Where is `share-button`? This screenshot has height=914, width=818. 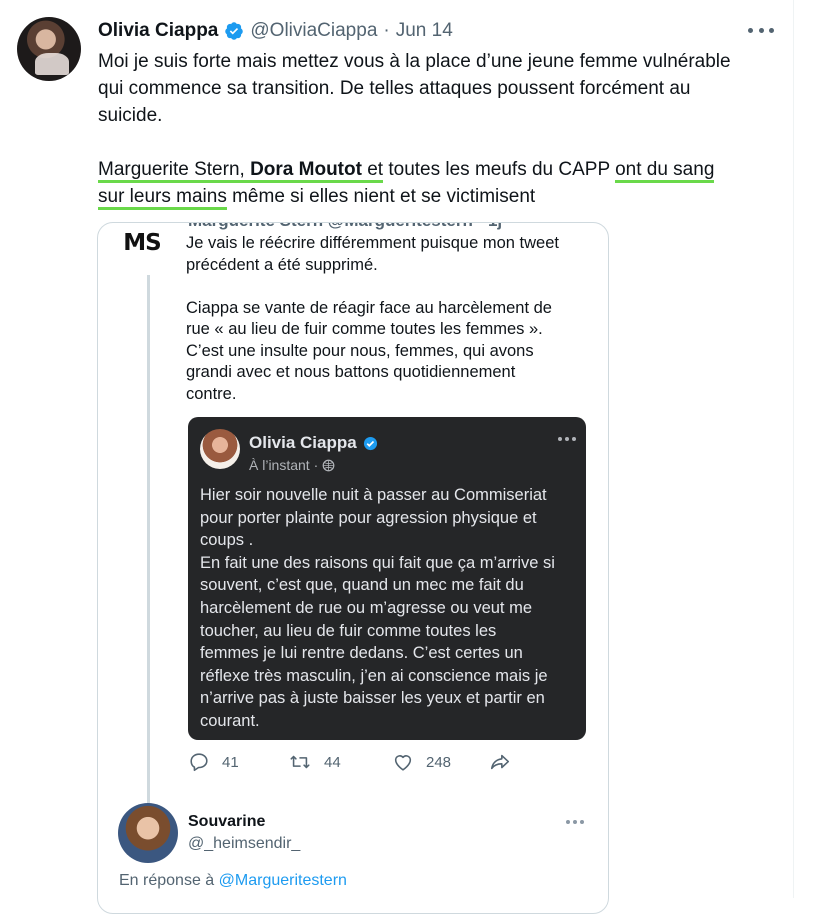
share-button is located at coordinates (500, 762).